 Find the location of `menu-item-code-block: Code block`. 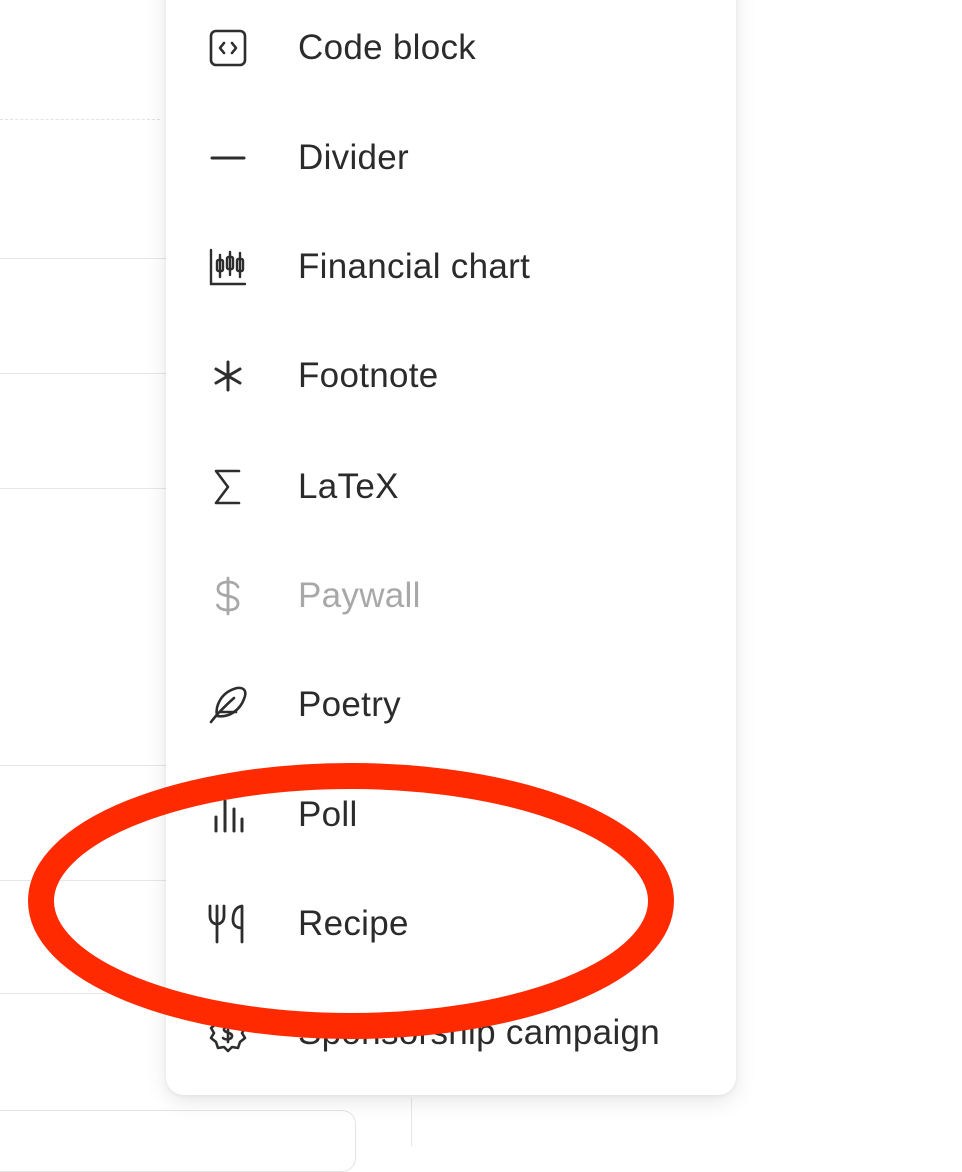

menu-item-code-block: Code block is located at coordinates (451, 48).